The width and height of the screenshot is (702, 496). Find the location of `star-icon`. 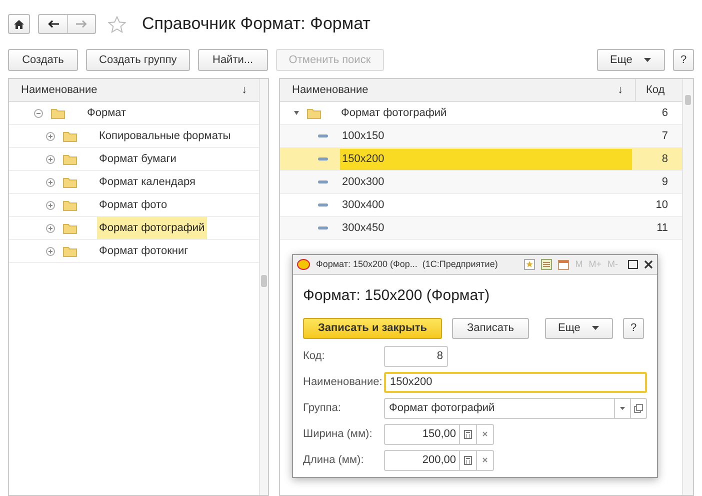

star-icon is located at coordinates (117, 24).